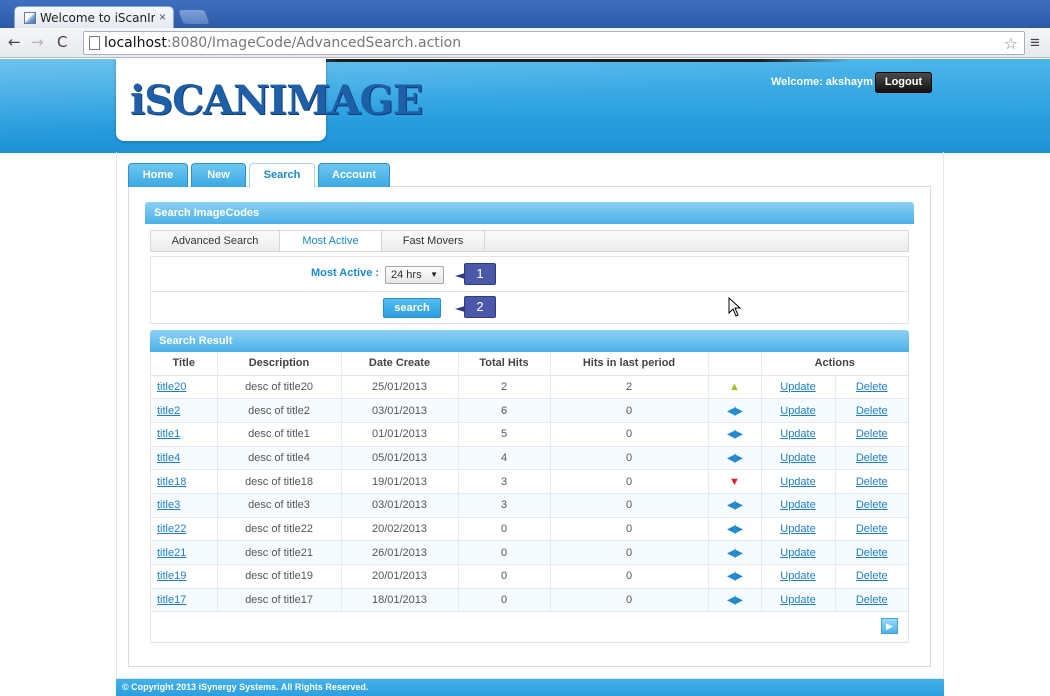  I want to click on description-cell: desc of title18, so click(279, 481).